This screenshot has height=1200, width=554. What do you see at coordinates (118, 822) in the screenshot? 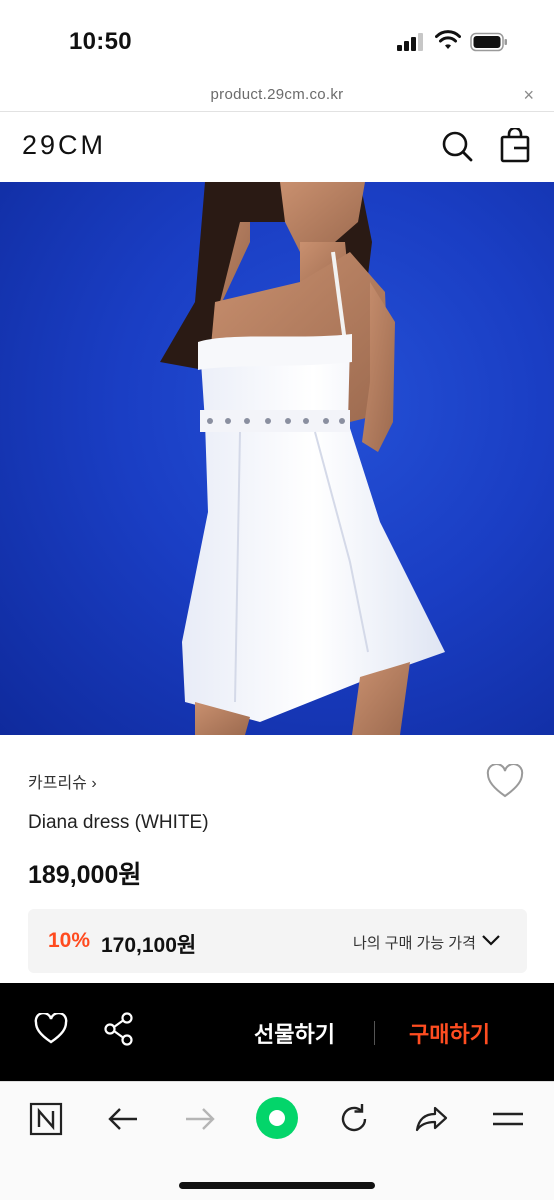
I see `product-name: Diana dress (WHITE)` at bounding box center [118, 822].